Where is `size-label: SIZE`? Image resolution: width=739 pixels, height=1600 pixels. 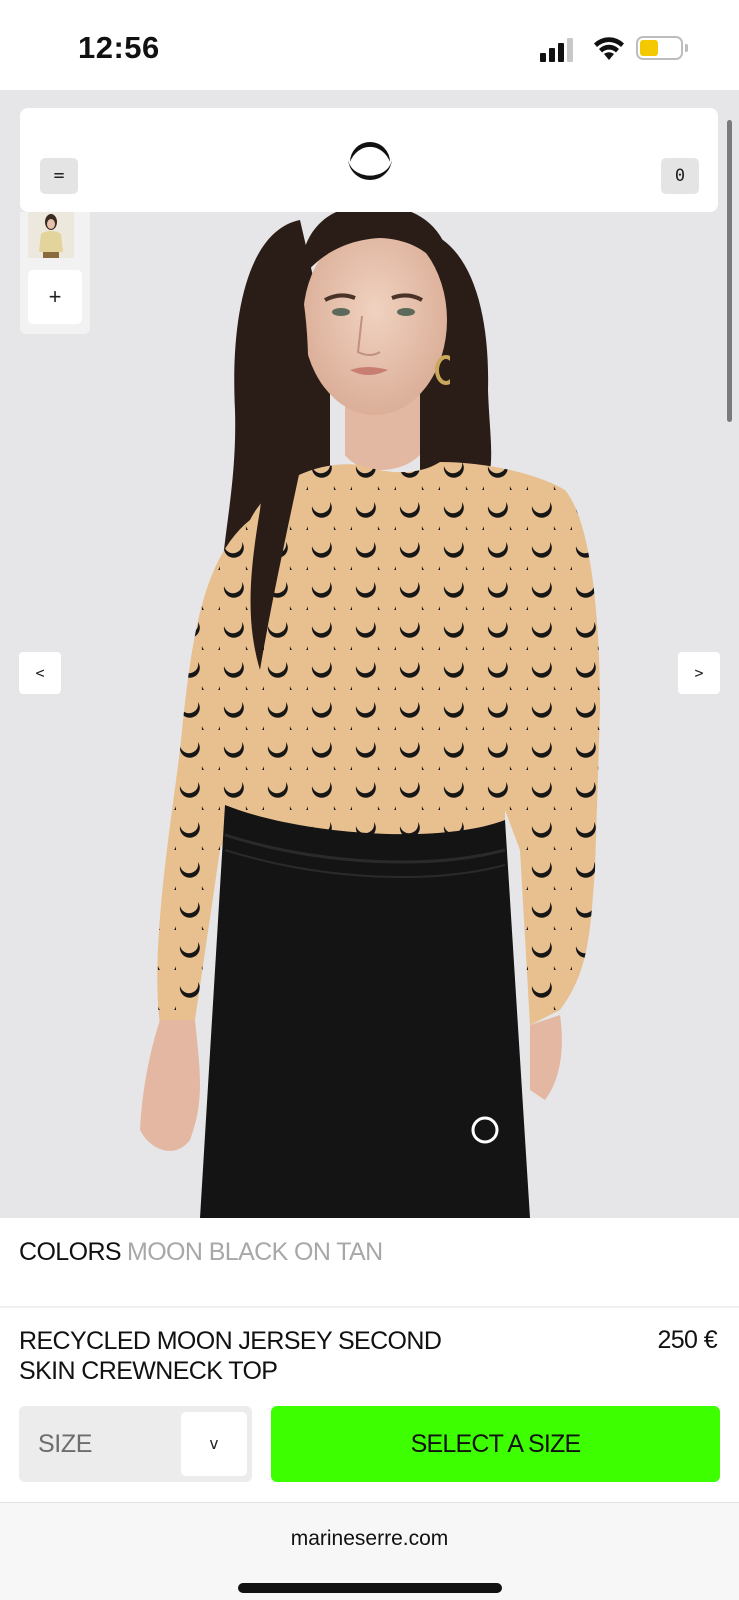 size-label: SIZE is located at coordinates (65, 1444).